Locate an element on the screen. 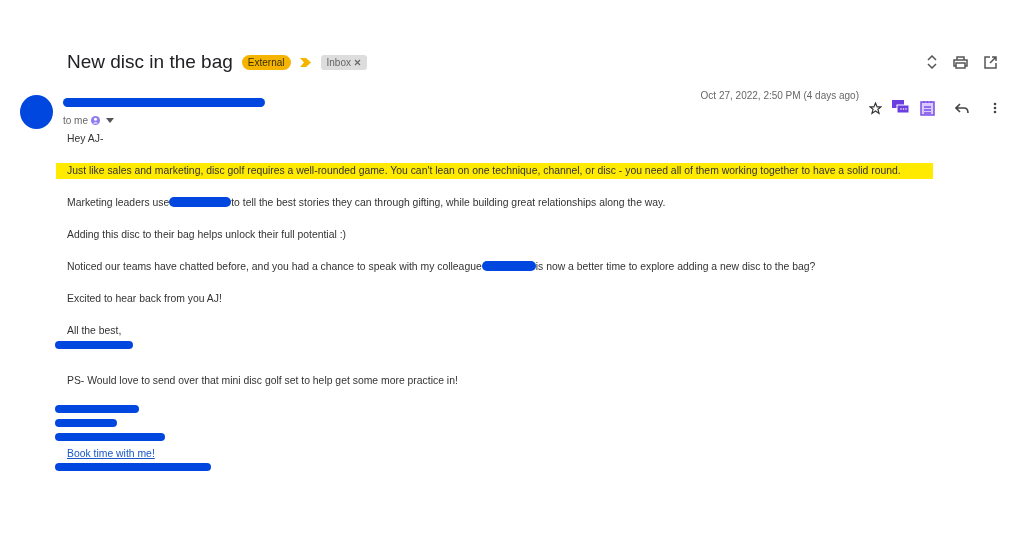 The height and width of the screenshot is (535, 1024). message-date: Oct 27, 2022, 2:50 PM (4 days ago) is located at coordinates (779, 96).